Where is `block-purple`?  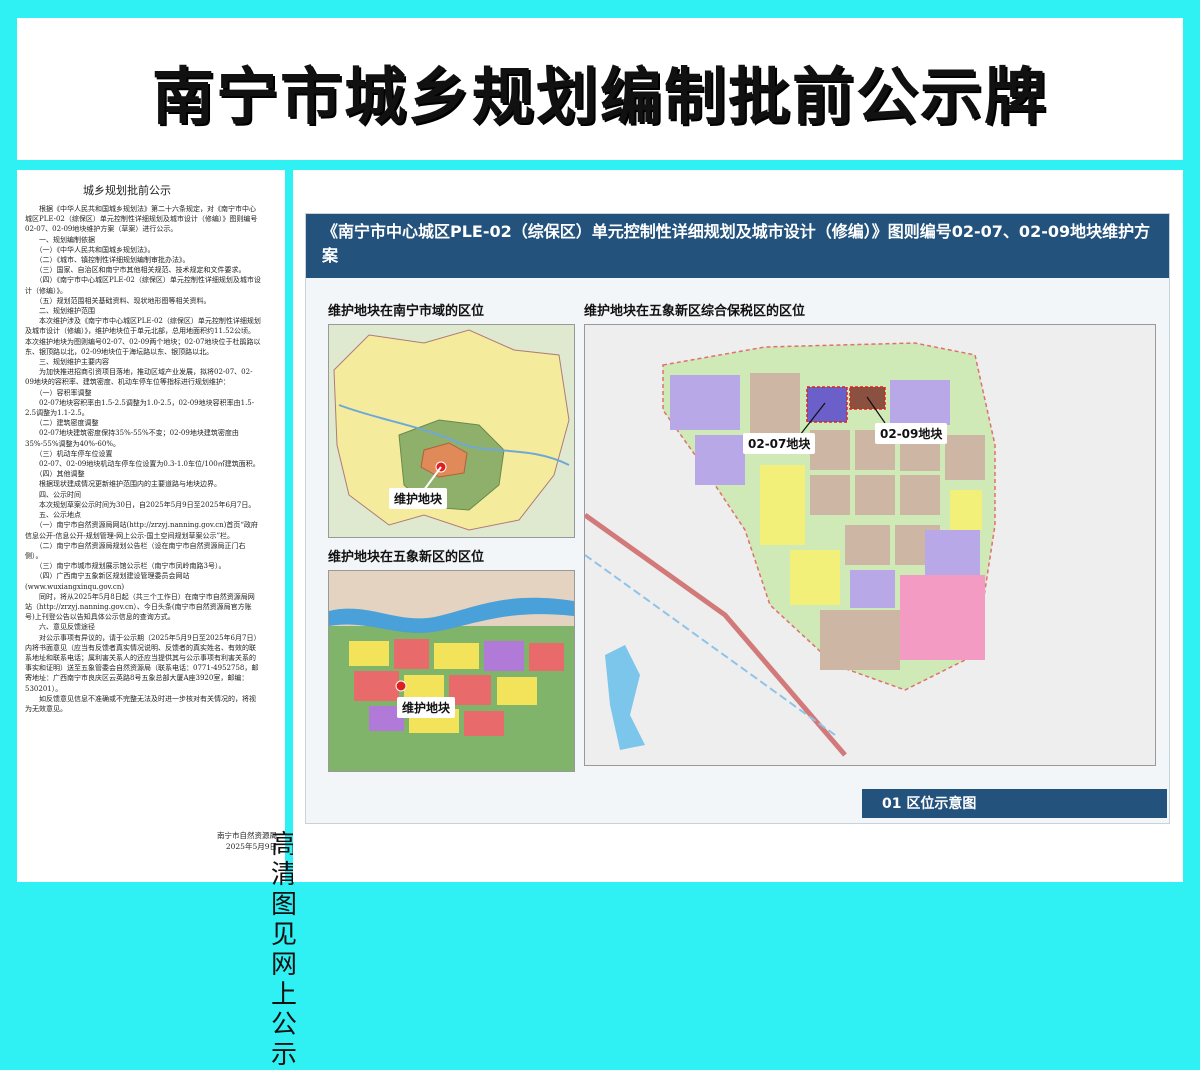
block-purple is located at coordinates (504, 656).